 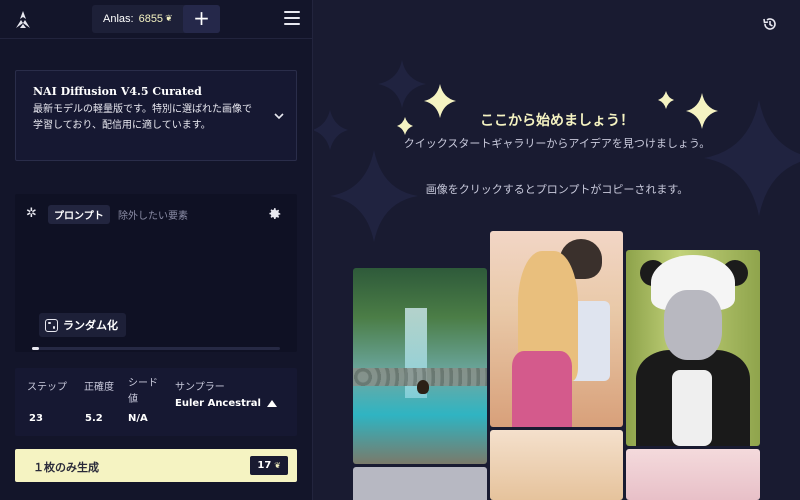 I want to click on menu-icon, so click(x=292, y=19).